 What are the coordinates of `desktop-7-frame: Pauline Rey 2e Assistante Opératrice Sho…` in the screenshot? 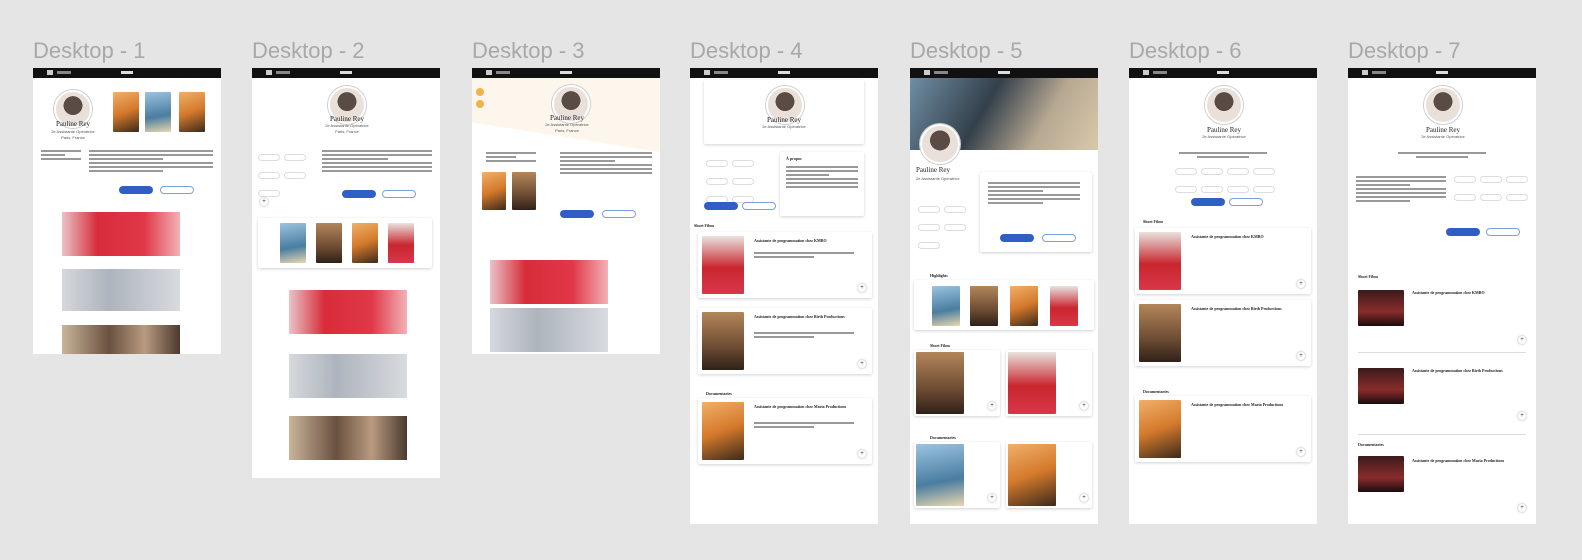 It's located at (1442, 296).